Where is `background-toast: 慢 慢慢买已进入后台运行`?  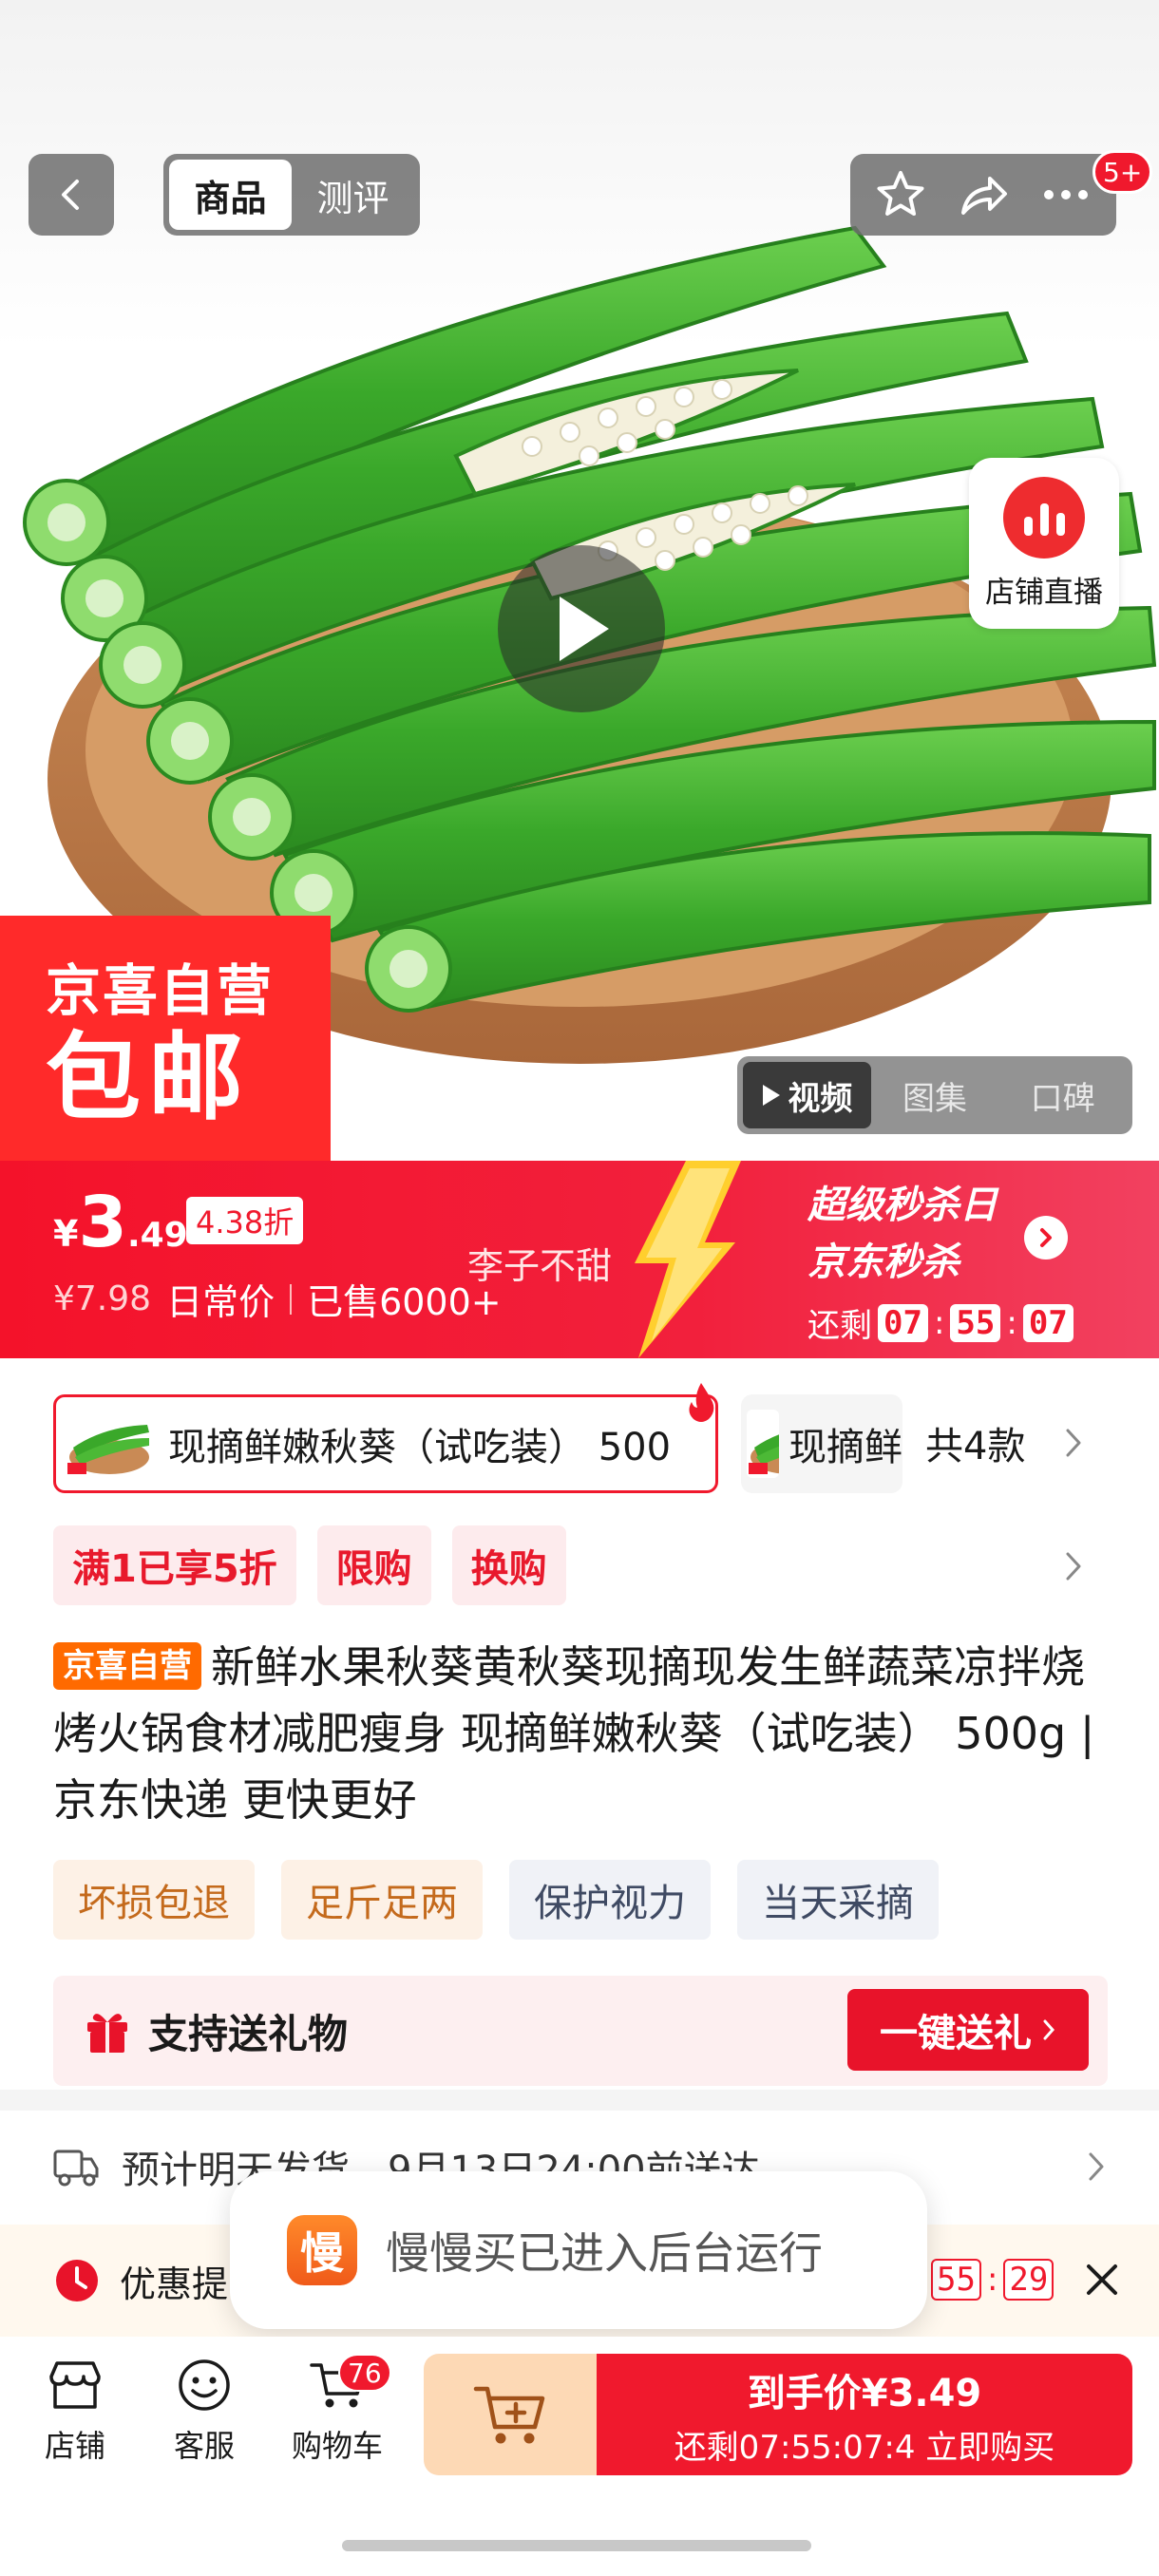 background-toast: 慢 慢慢买已进入后台运行 is located at coordinates (578, 2250).